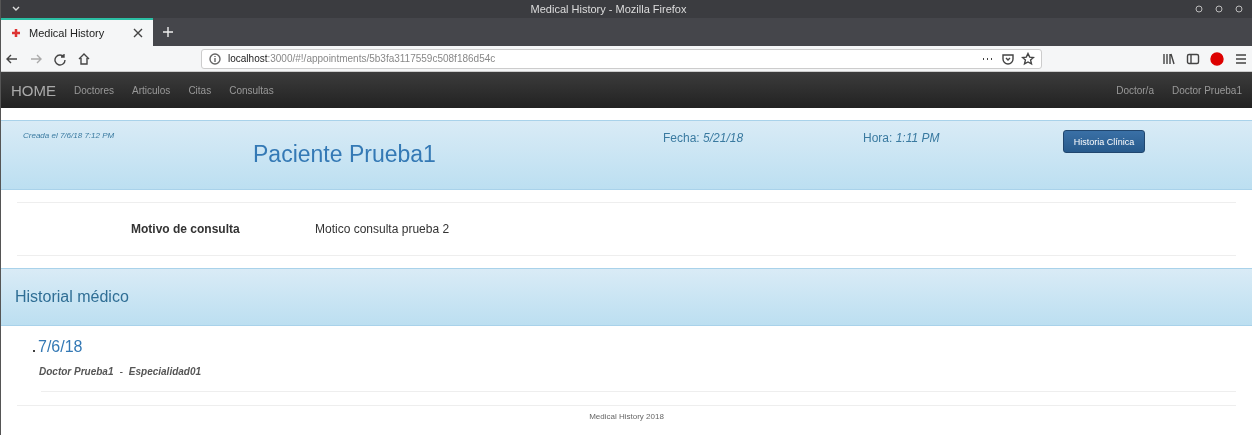  What do you see at coordinates (1169, 58) in the screenshot?
I see `library-icon` at bounding box center [1169, 58].